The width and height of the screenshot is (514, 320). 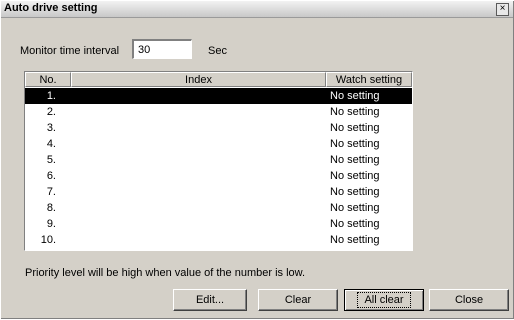 What do you see at coordinates (298, 300) in the screenshot?
I see `clear-button: Clear` at bounding box center [298, 300].